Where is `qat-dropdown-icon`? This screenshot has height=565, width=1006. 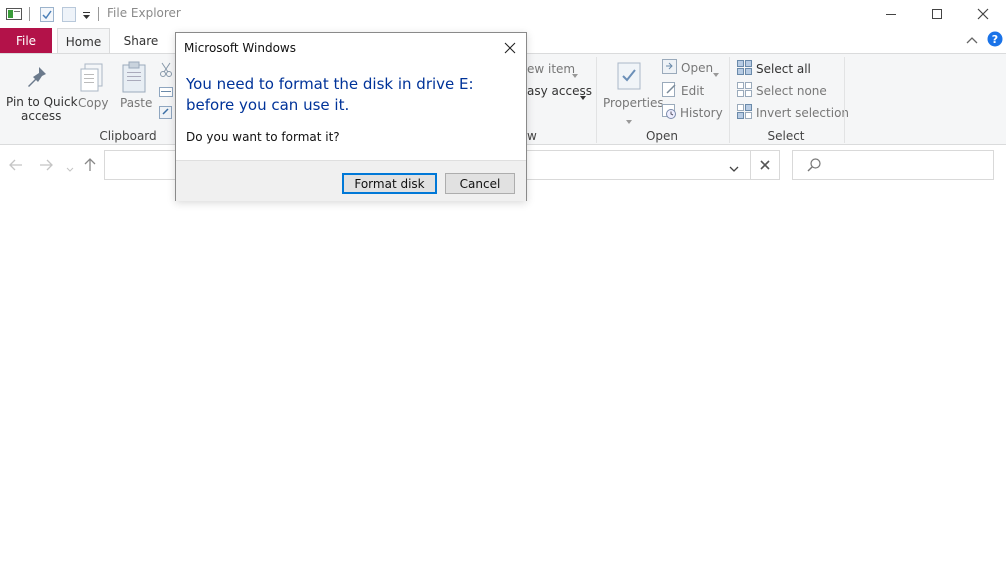 qat-dropdown-icon is located at coordinates (86, 16).